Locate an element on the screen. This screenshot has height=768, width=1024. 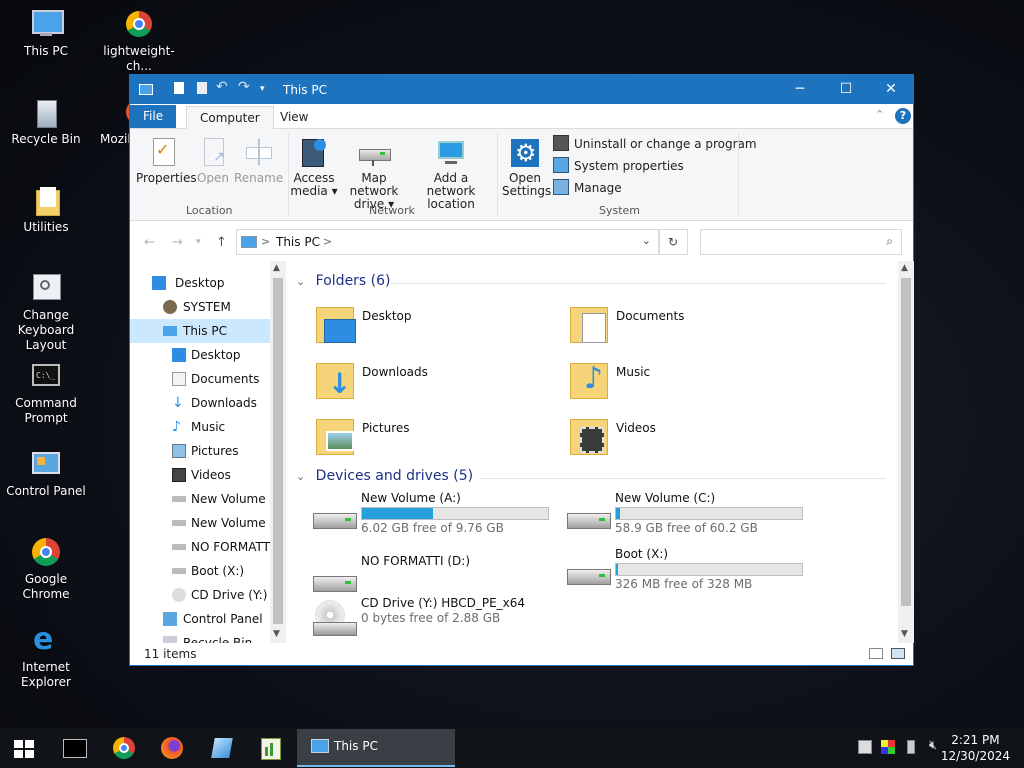
minimize-button: ─ is located at coordinates (800, 89).